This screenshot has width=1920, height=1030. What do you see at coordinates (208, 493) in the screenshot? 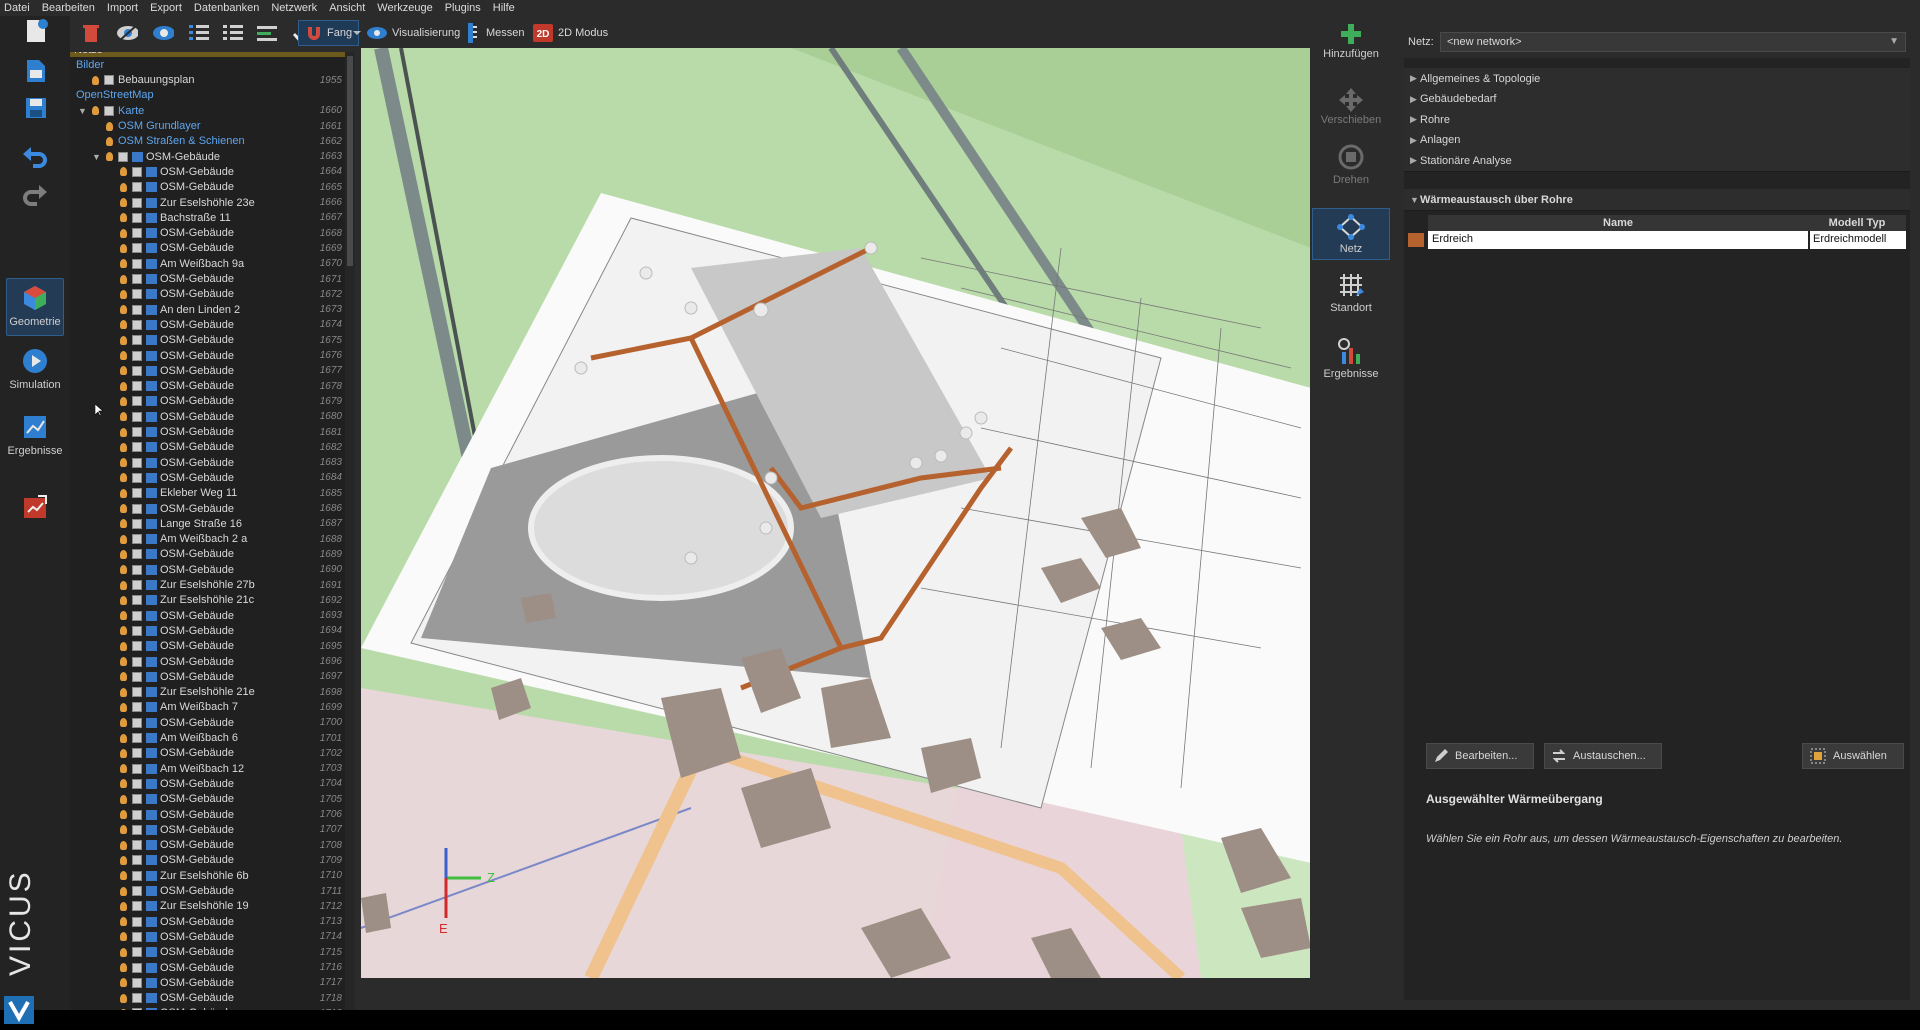
I see `tree-row: Ekleber Weg 11 1685` at bounding box center [208, 493].